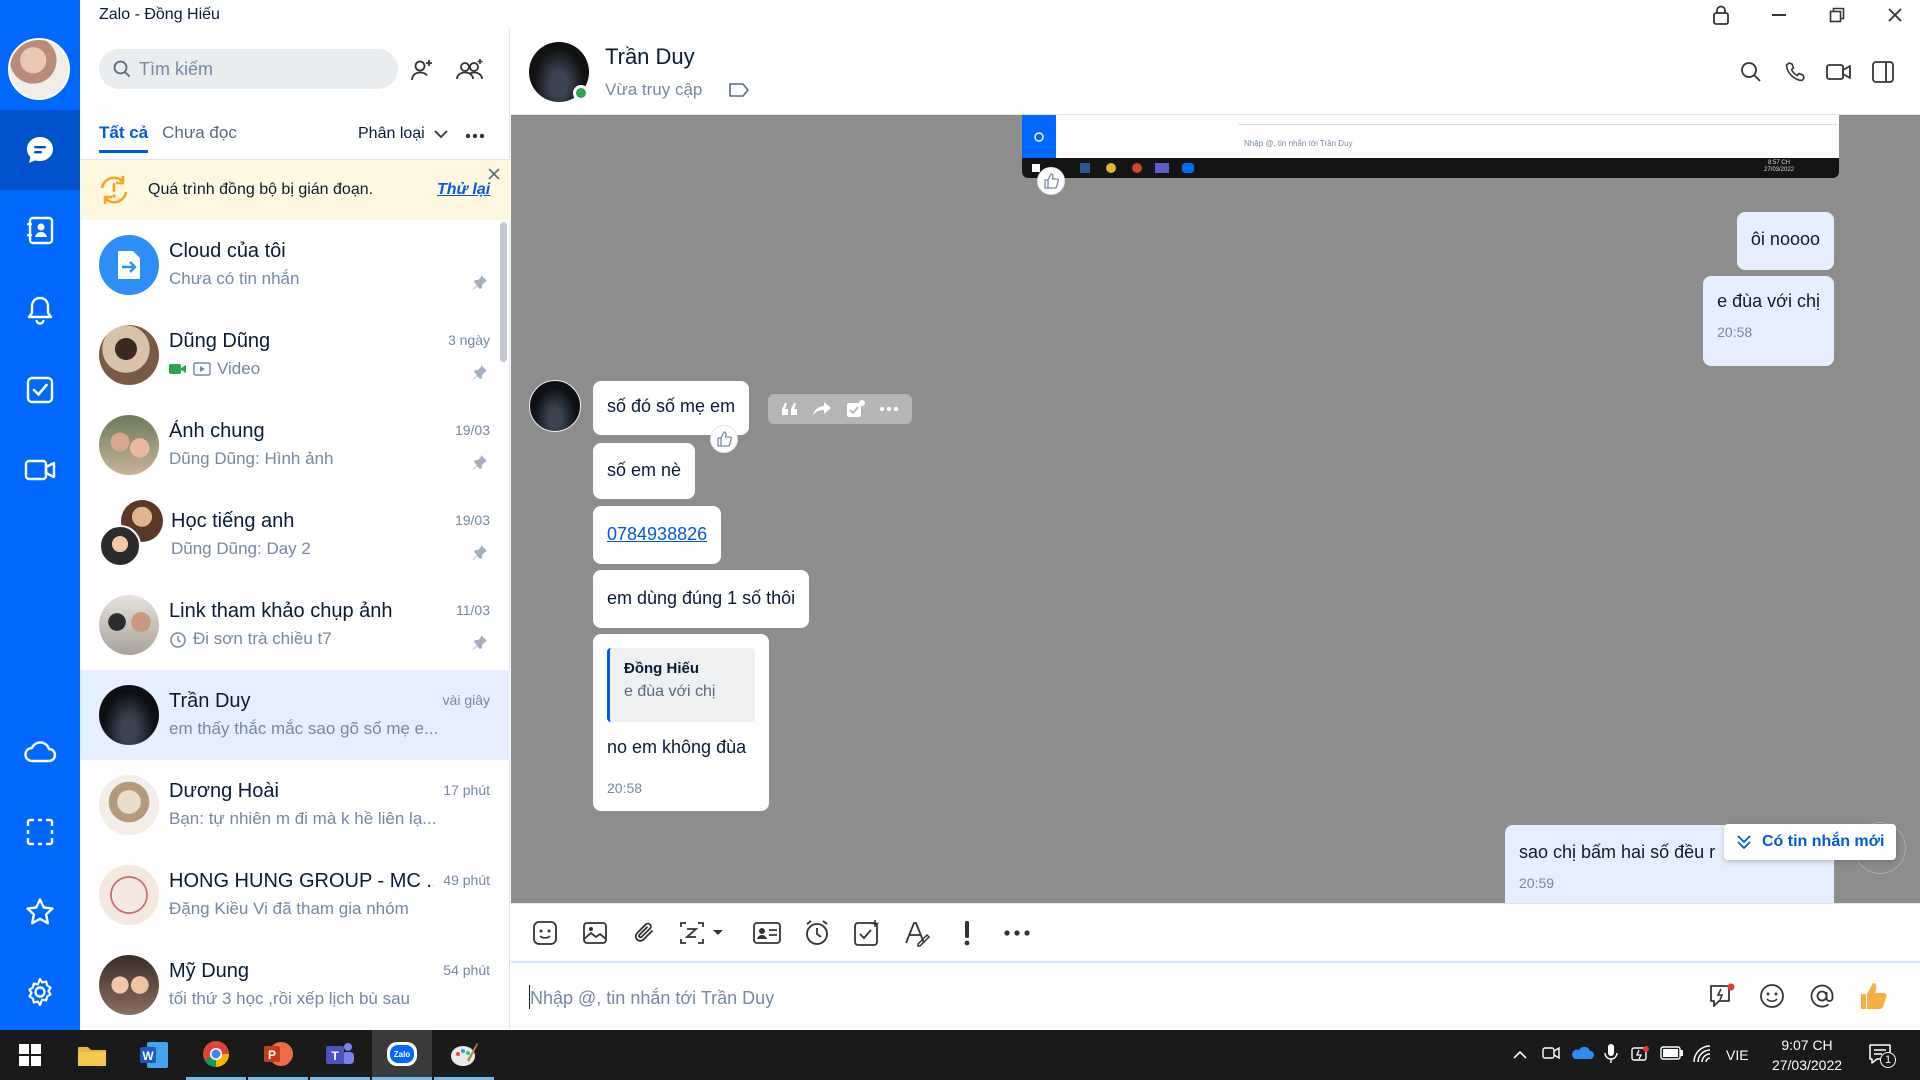  I want to click on nav-screenshot, so click(40, 832).